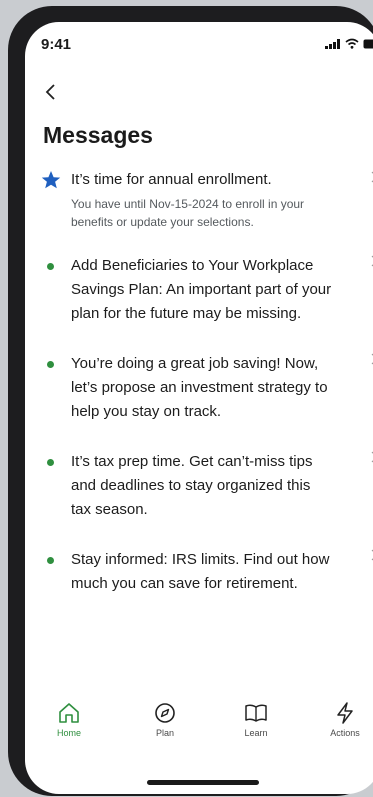 Image resolution: width=373 pixels, height=797 pixels. I want to click on wifi-icon, so click(352, 43).